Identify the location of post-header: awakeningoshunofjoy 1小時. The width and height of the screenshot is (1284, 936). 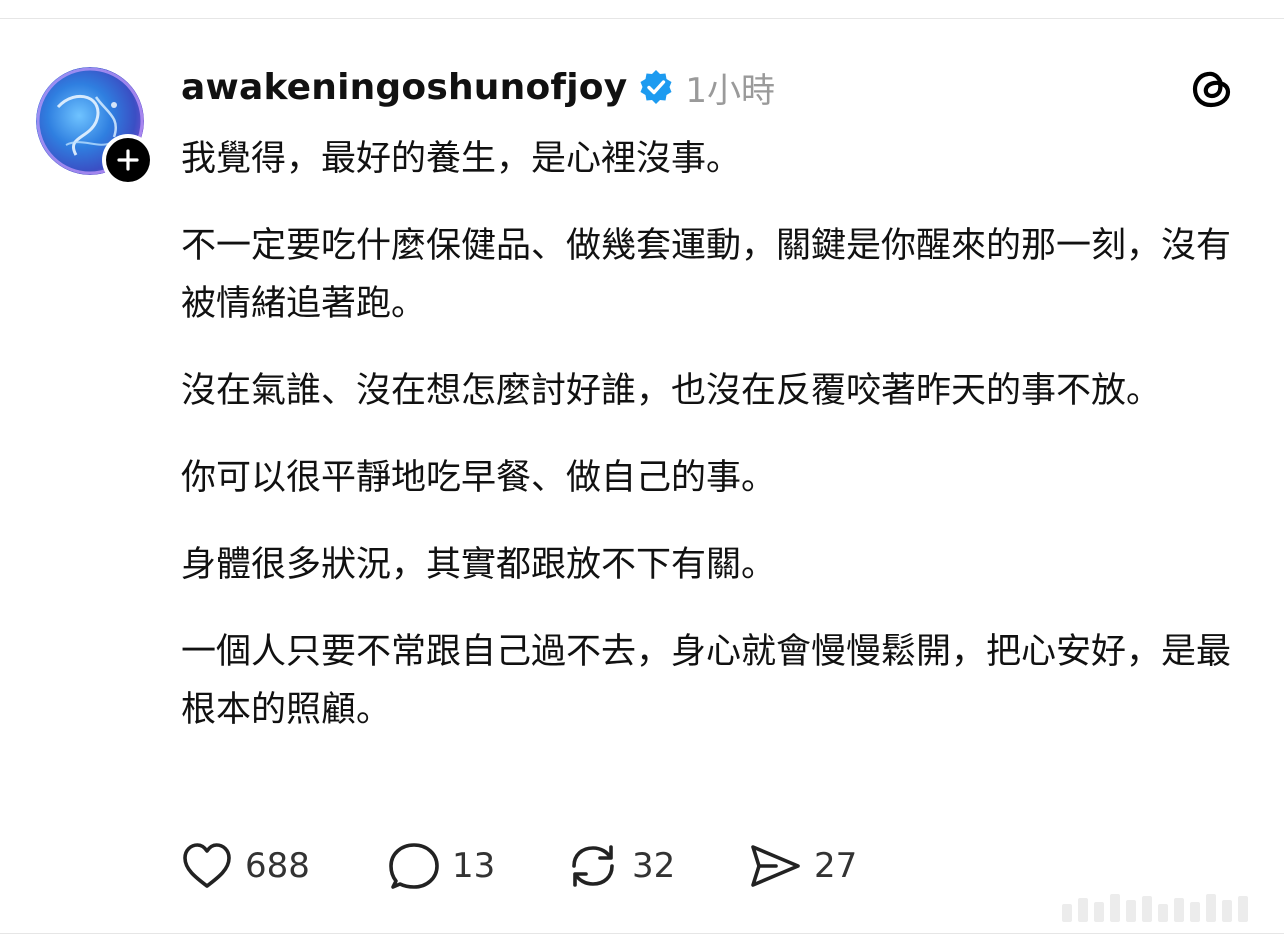
(478, 87).